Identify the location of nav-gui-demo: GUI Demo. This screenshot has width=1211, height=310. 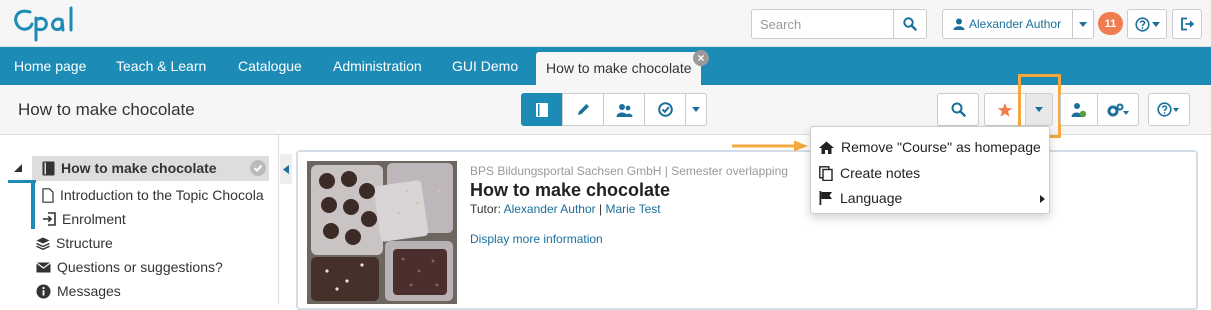
(485, 66).